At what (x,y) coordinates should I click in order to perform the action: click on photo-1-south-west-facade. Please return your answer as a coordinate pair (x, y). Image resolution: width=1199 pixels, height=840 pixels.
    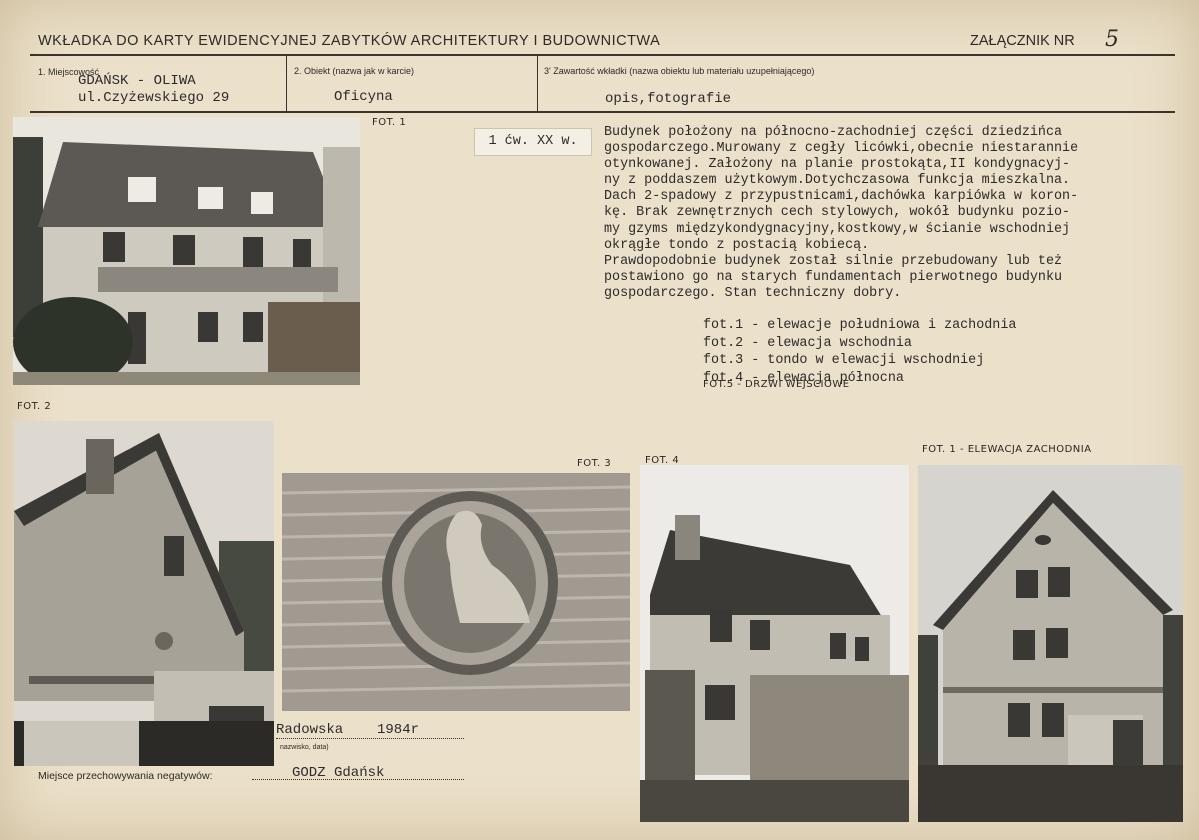
    Looking at the image, I should click on (186, 251).